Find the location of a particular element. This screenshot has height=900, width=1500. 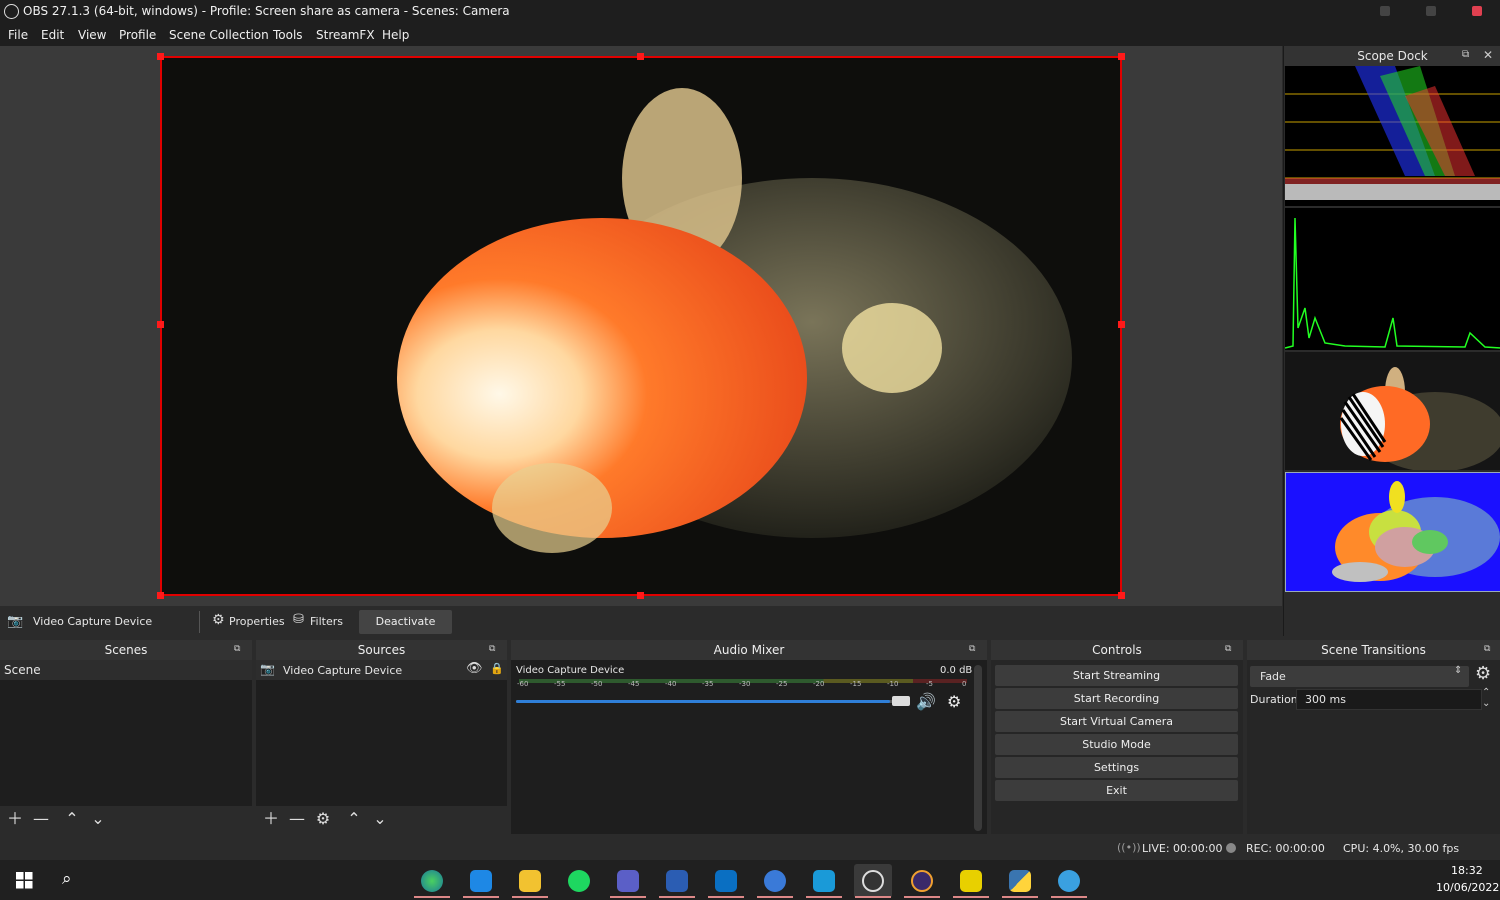

clock-time: 18:32 is located at coordinates (1467, 870).